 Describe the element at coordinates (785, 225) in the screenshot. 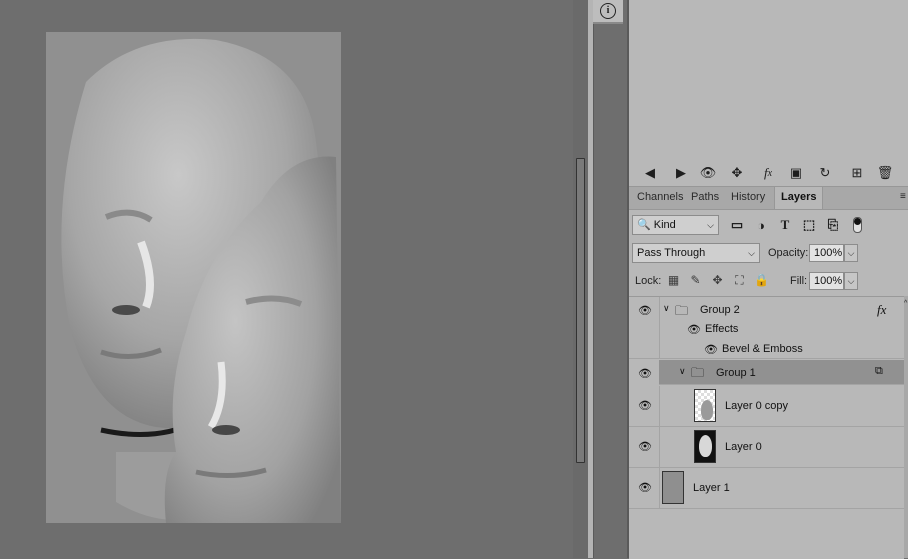

I see `type-filter-icon: T` at that location.